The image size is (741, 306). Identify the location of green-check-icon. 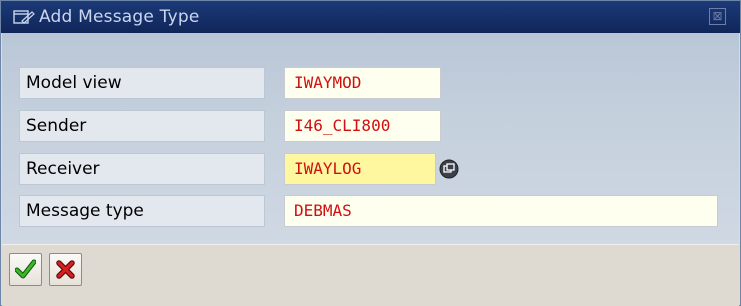
(25, 269).